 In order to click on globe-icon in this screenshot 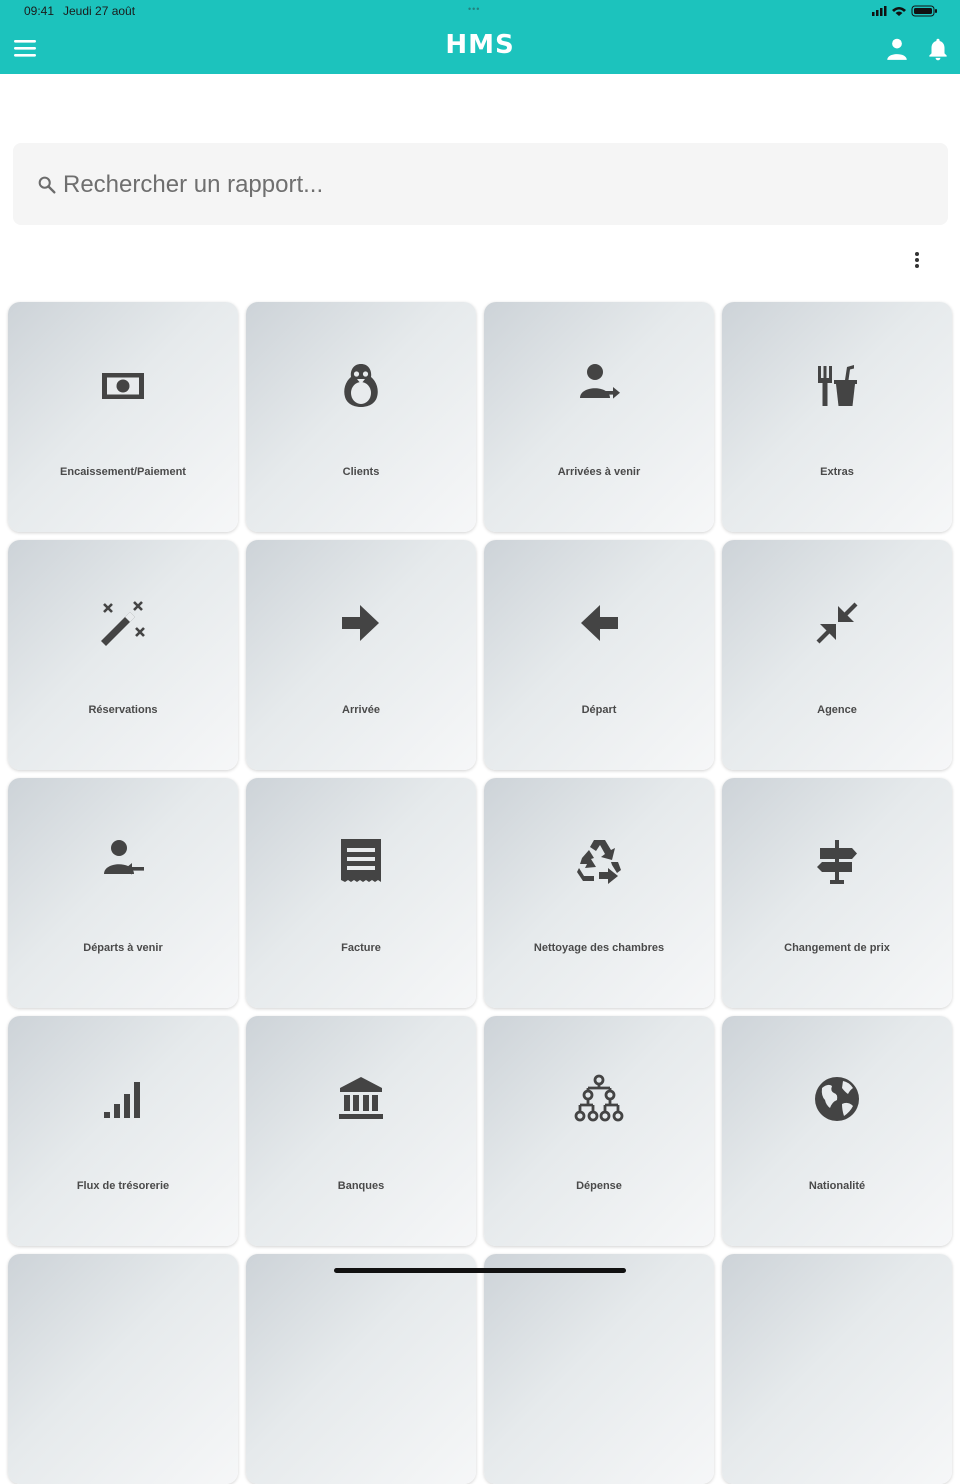, I will do `click(837, 1099)`.